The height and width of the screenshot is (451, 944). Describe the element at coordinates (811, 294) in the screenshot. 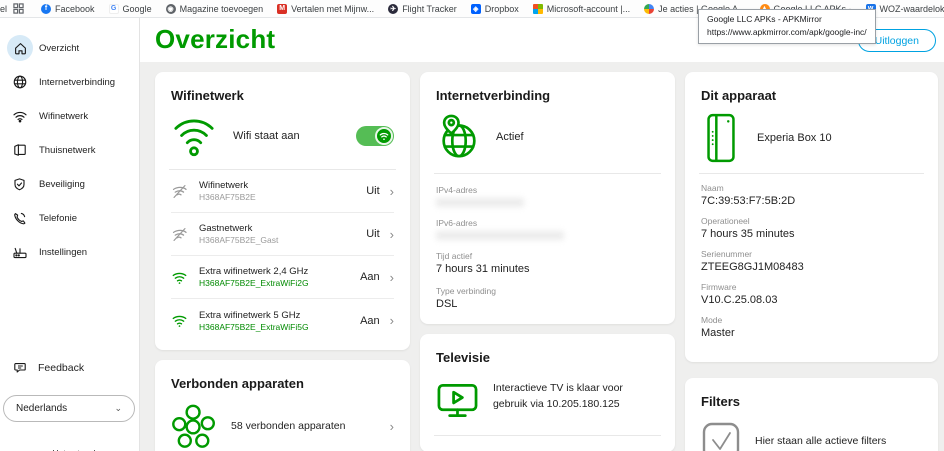

I see `field-firmware: Firmware V10.C.25.08.03` at that location.